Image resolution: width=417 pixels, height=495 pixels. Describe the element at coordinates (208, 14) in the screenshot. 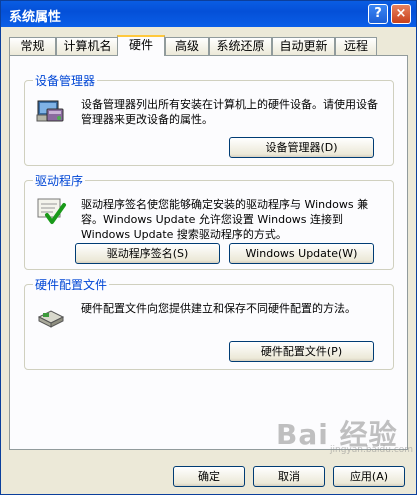

I see `title-bar: 系统属性 ? ×` at that location.